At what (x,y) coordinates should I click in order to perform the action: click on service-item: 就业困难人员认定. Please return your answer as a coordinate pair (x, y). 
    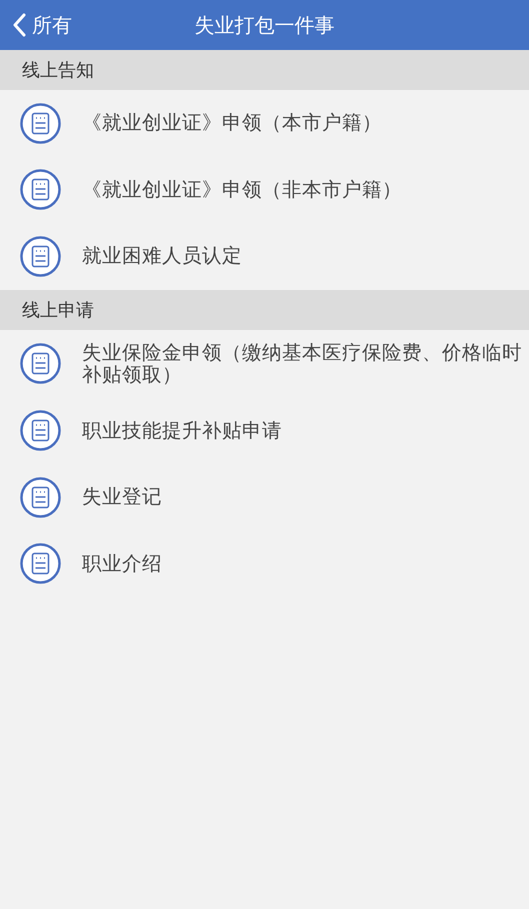
    Looking at the image, I should click on (305, 256).